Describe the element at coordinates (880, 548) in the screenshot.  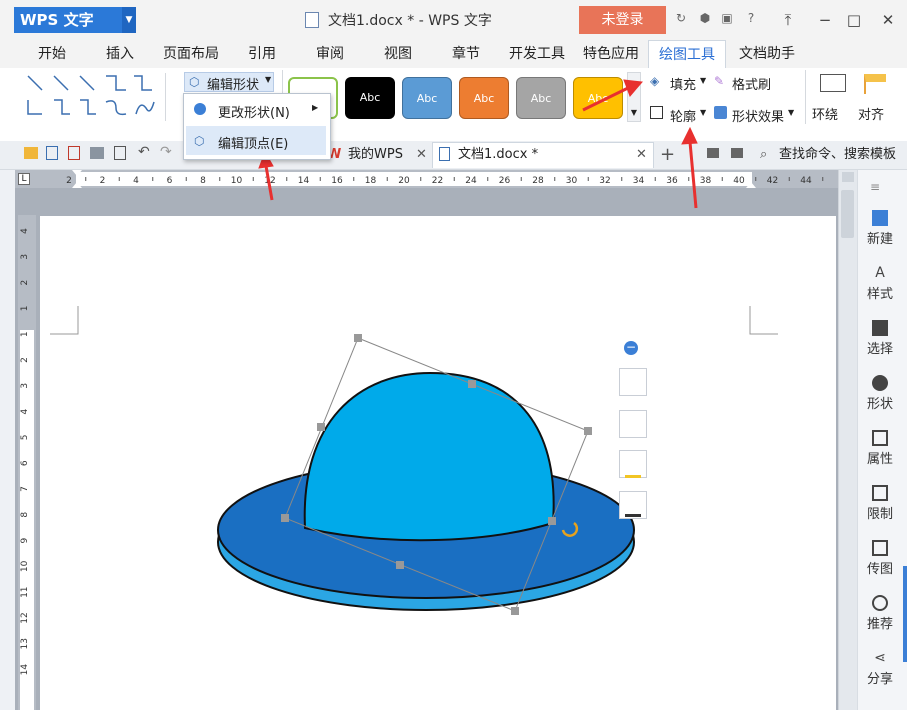
I see `image-icon` at that location.